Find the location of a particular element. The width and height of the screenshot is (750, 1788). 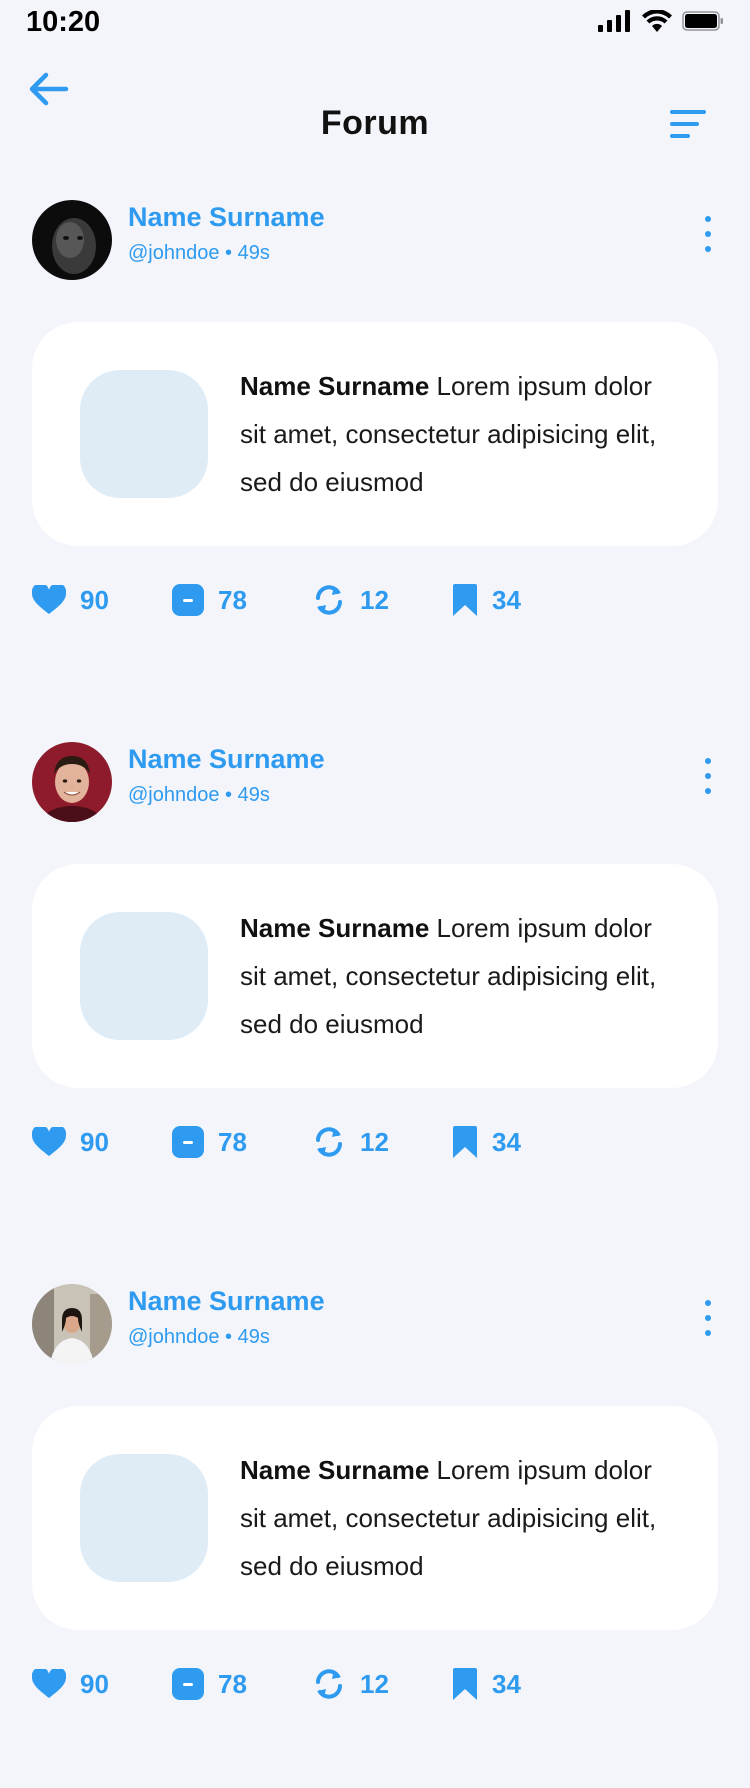

header: Forum is located at coordinates (375, 108).